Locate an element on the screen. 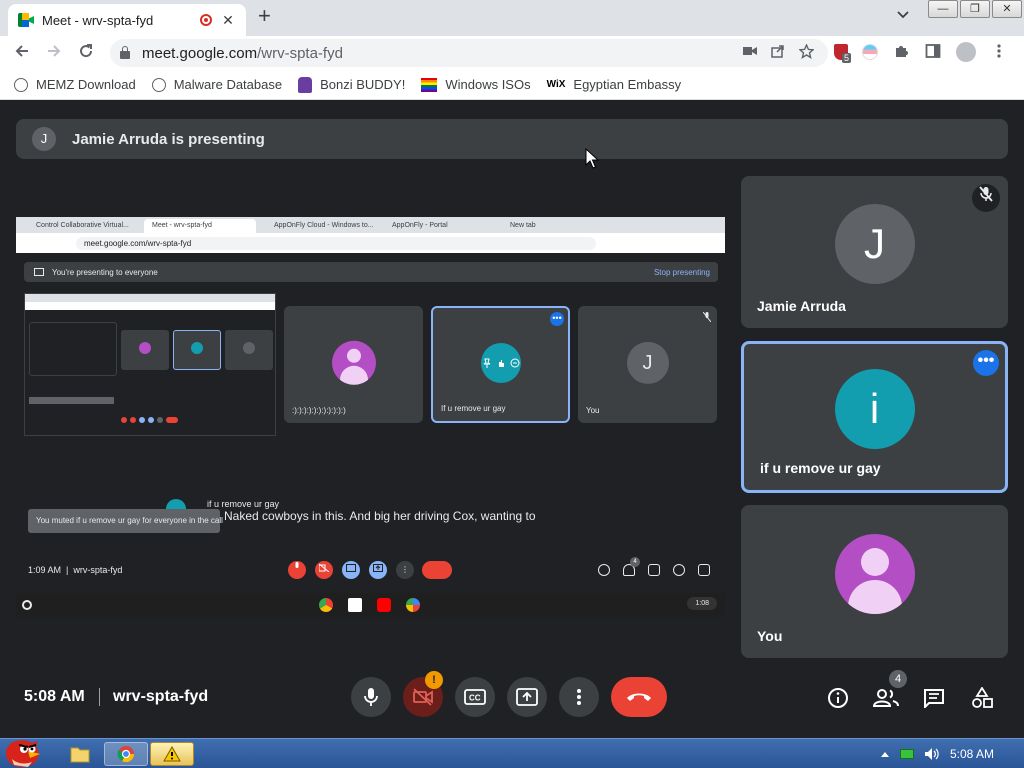 The image size is (1024, 768). meeting-code: wrv-spta-fyd is located at coordinates (161, 696).